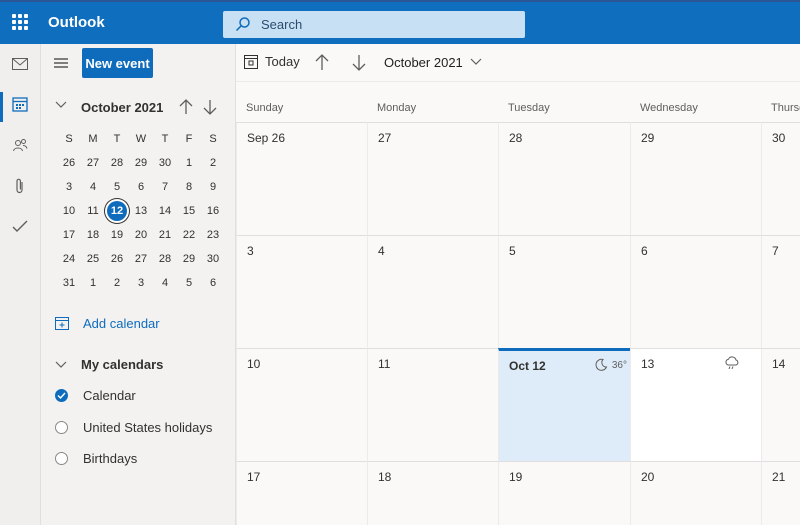 Image resolution: width=800 pixels, height=525 pixels. Describe the element at coordinates (117, 63) in the screenshot. I see `new-event-button: New event` at that location.